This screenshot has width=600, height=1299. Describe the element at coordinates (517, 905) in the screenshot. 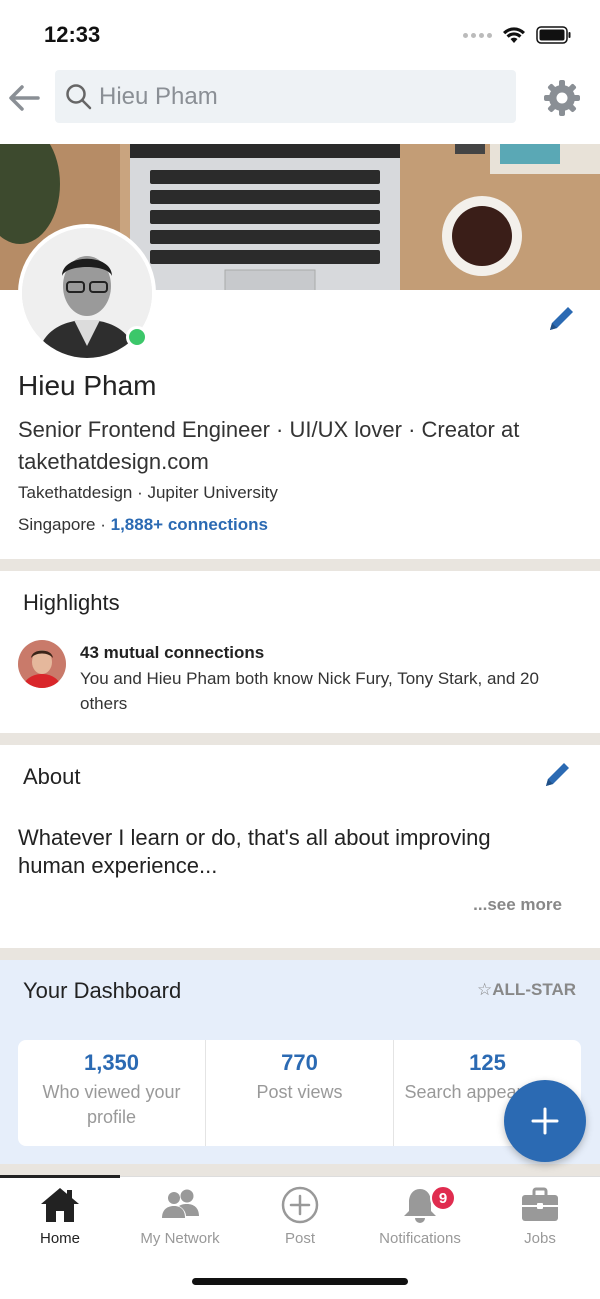

I see `see-more-link: ...see more` at that location.